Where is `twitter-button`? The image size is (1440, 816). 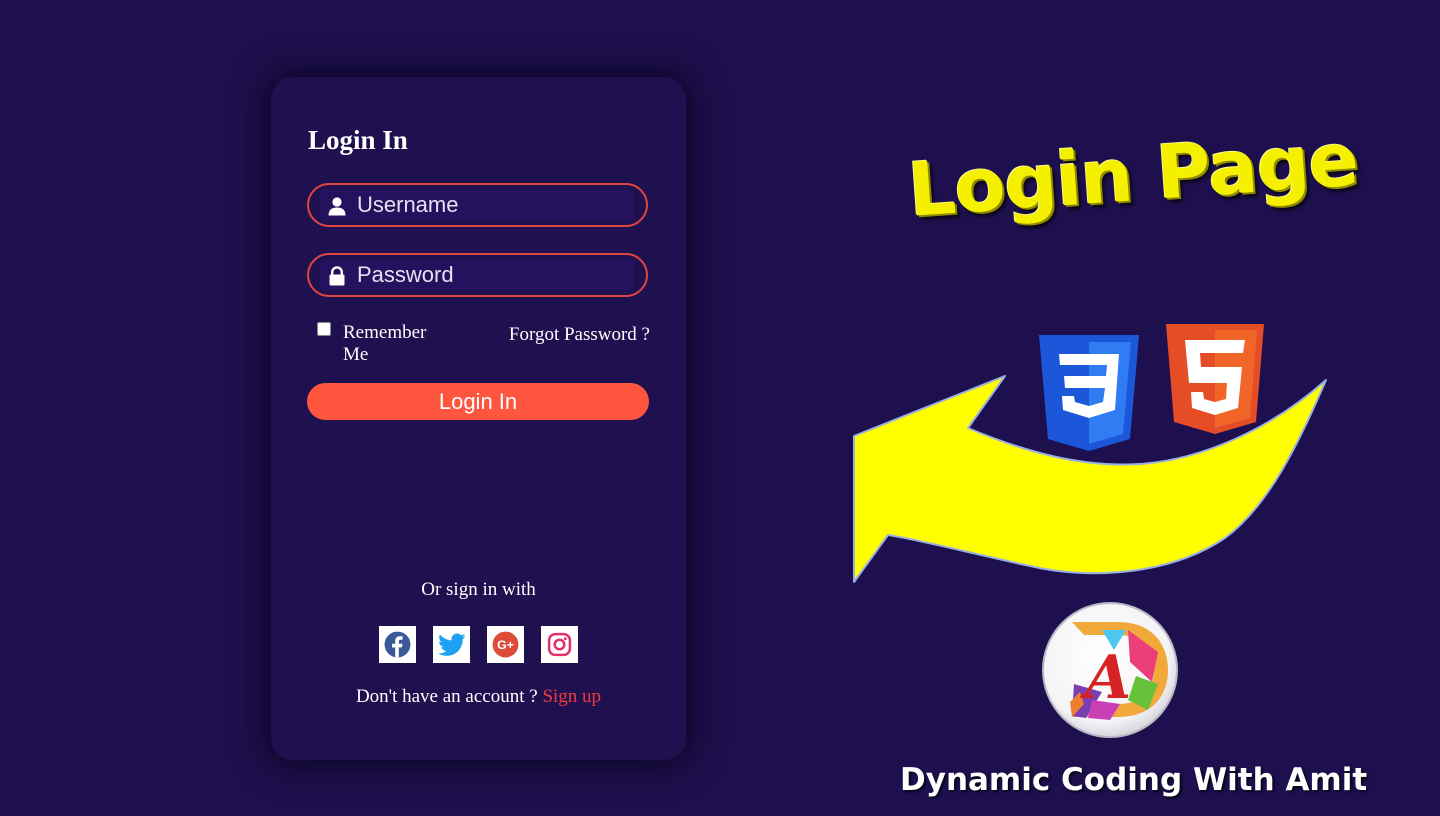 twitter-button is located at coordinates (451, 644).